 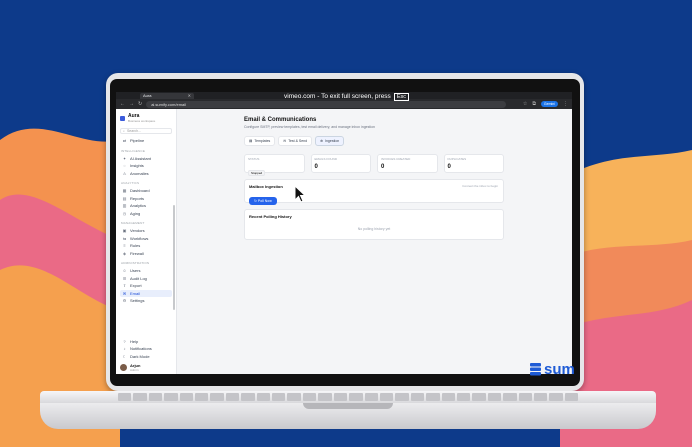 What do you see at coordinates (285, 141) in the screenshot?
I see `send-icon: ✉` at bounding box center [285, 141].